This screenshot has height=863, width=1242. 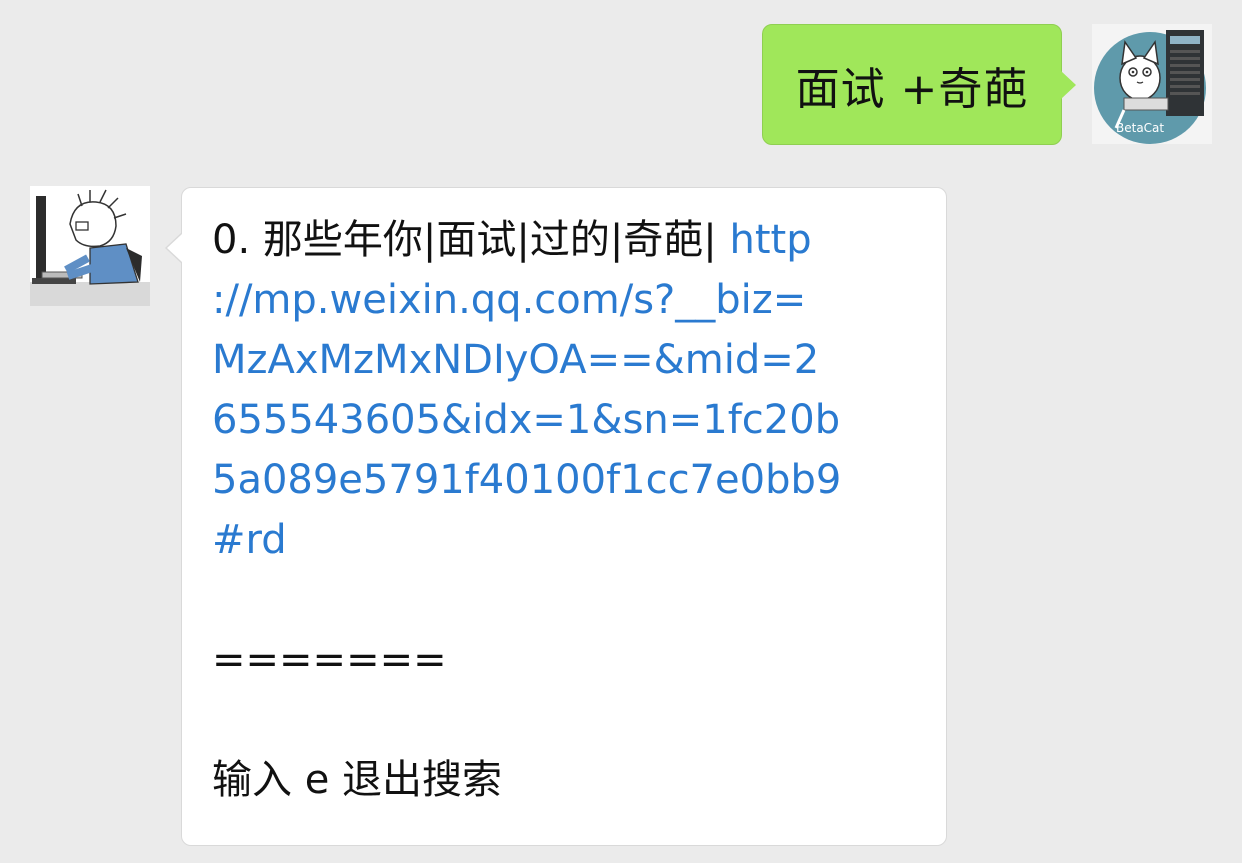 What do you see at coordinates (471, 240) in the screenshot?
I see `search-result-title: 0. 那些年你|面试|过的|奇葩|` at bounding box center [471, 240].